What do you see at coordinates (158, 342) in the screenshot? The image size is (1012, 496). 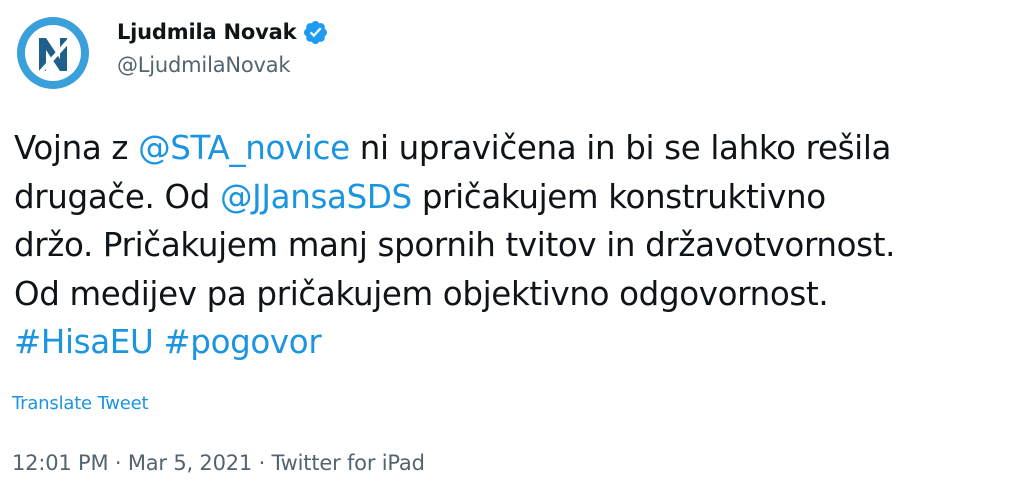 I see `tweet-text-segment` at bounding box center [158, 342].